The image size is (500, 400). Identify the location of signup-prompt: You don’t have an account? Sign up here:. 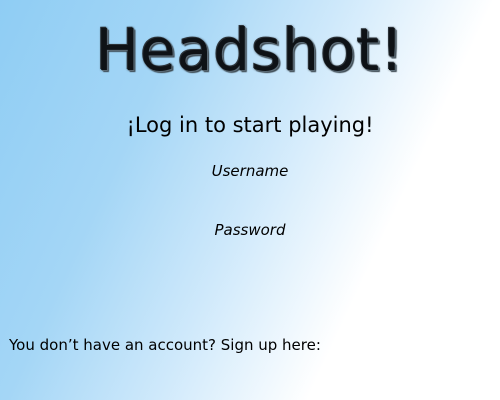
(165, 345).